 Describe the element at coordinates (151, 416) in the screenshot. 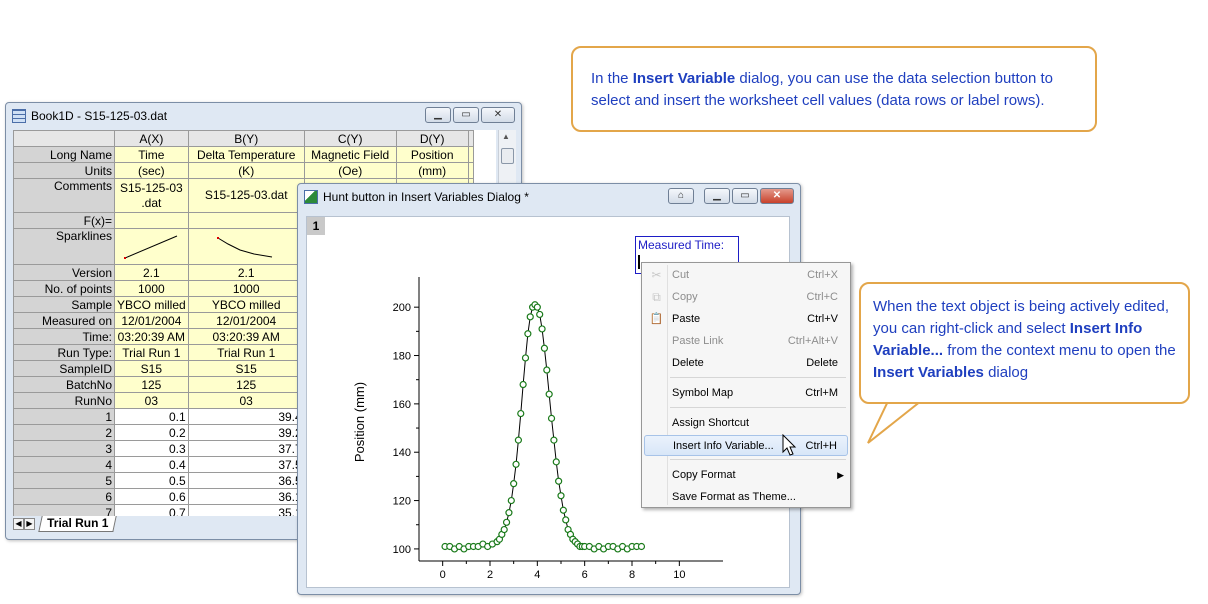

I see `data-cell: 0.1` at that location.